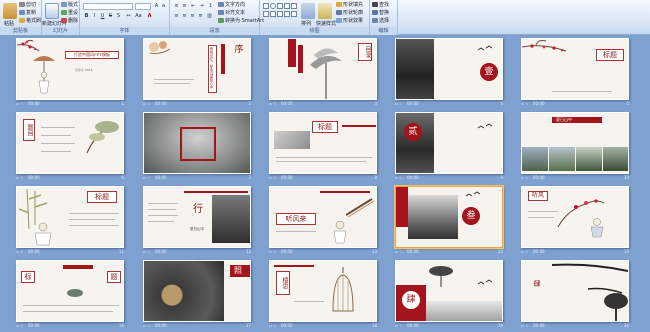 The width and height of the screenshot is (650, 332). Describe the element at coordinates (280, 6) in the screenshot. I see `line-shape-icon` at that location.